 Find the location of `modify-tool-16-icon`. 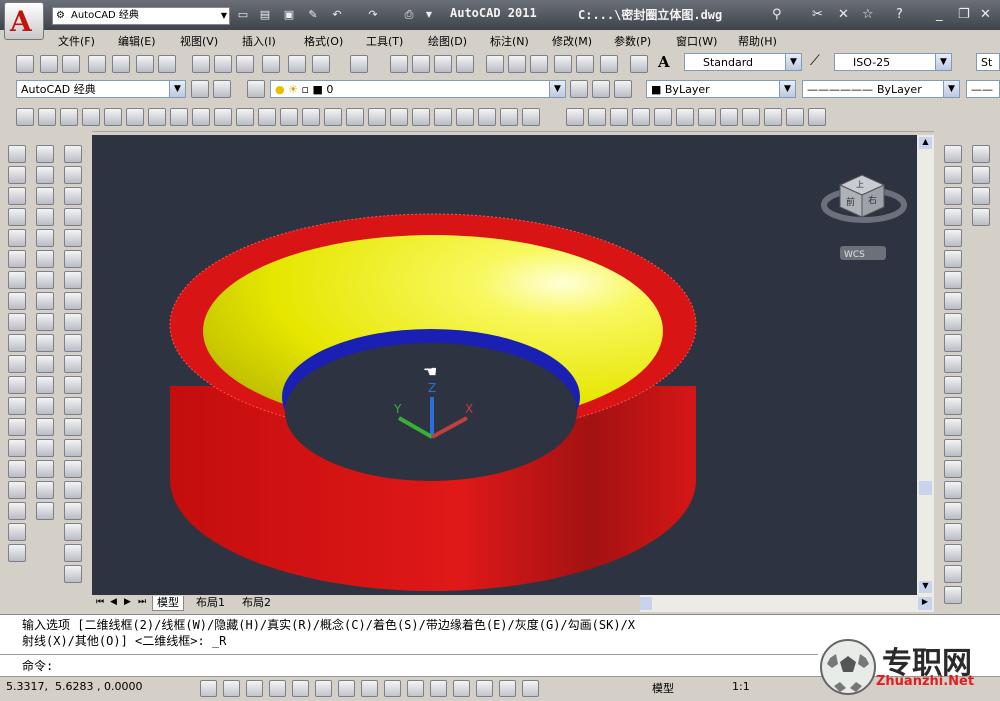

modify-tool-16-icon is located at coordinates (73, 469).